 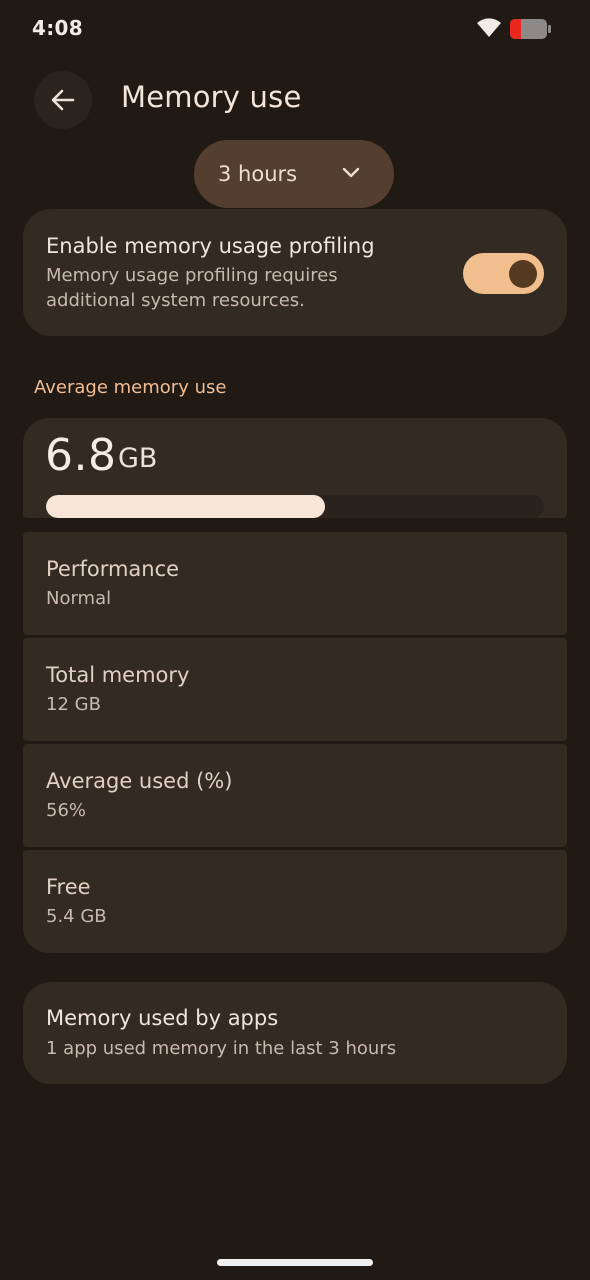 I want to click on average-memory-unit: GB, so click(x=138, y=458).